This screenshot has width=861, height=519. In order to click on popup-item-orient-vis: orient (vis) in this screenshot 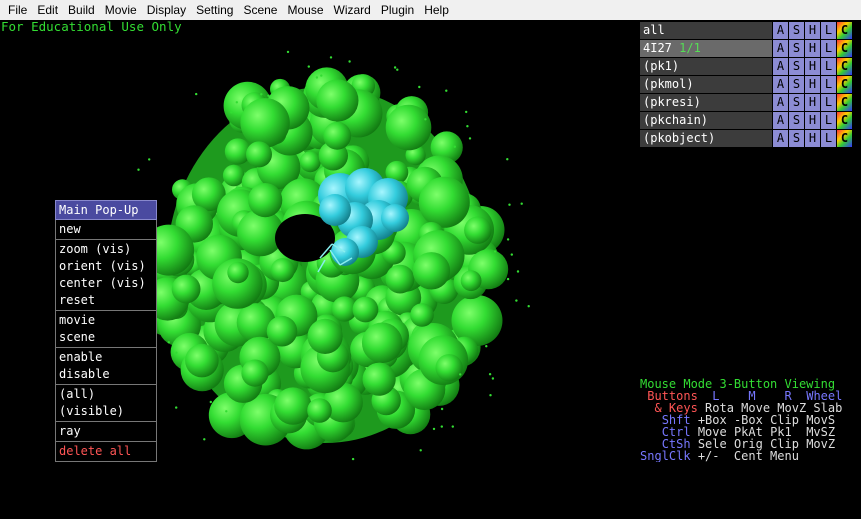, I will do `click(106, 266)`.